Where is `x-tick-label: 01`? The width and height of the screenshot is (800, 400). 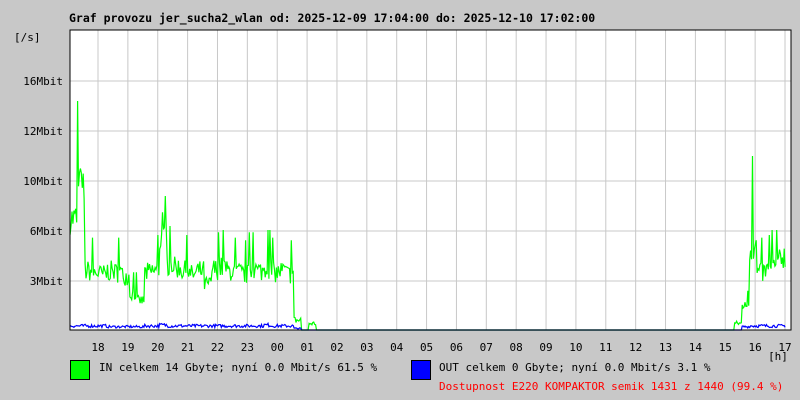 x-tick-label: 01 is located at coordinates (306, 347).